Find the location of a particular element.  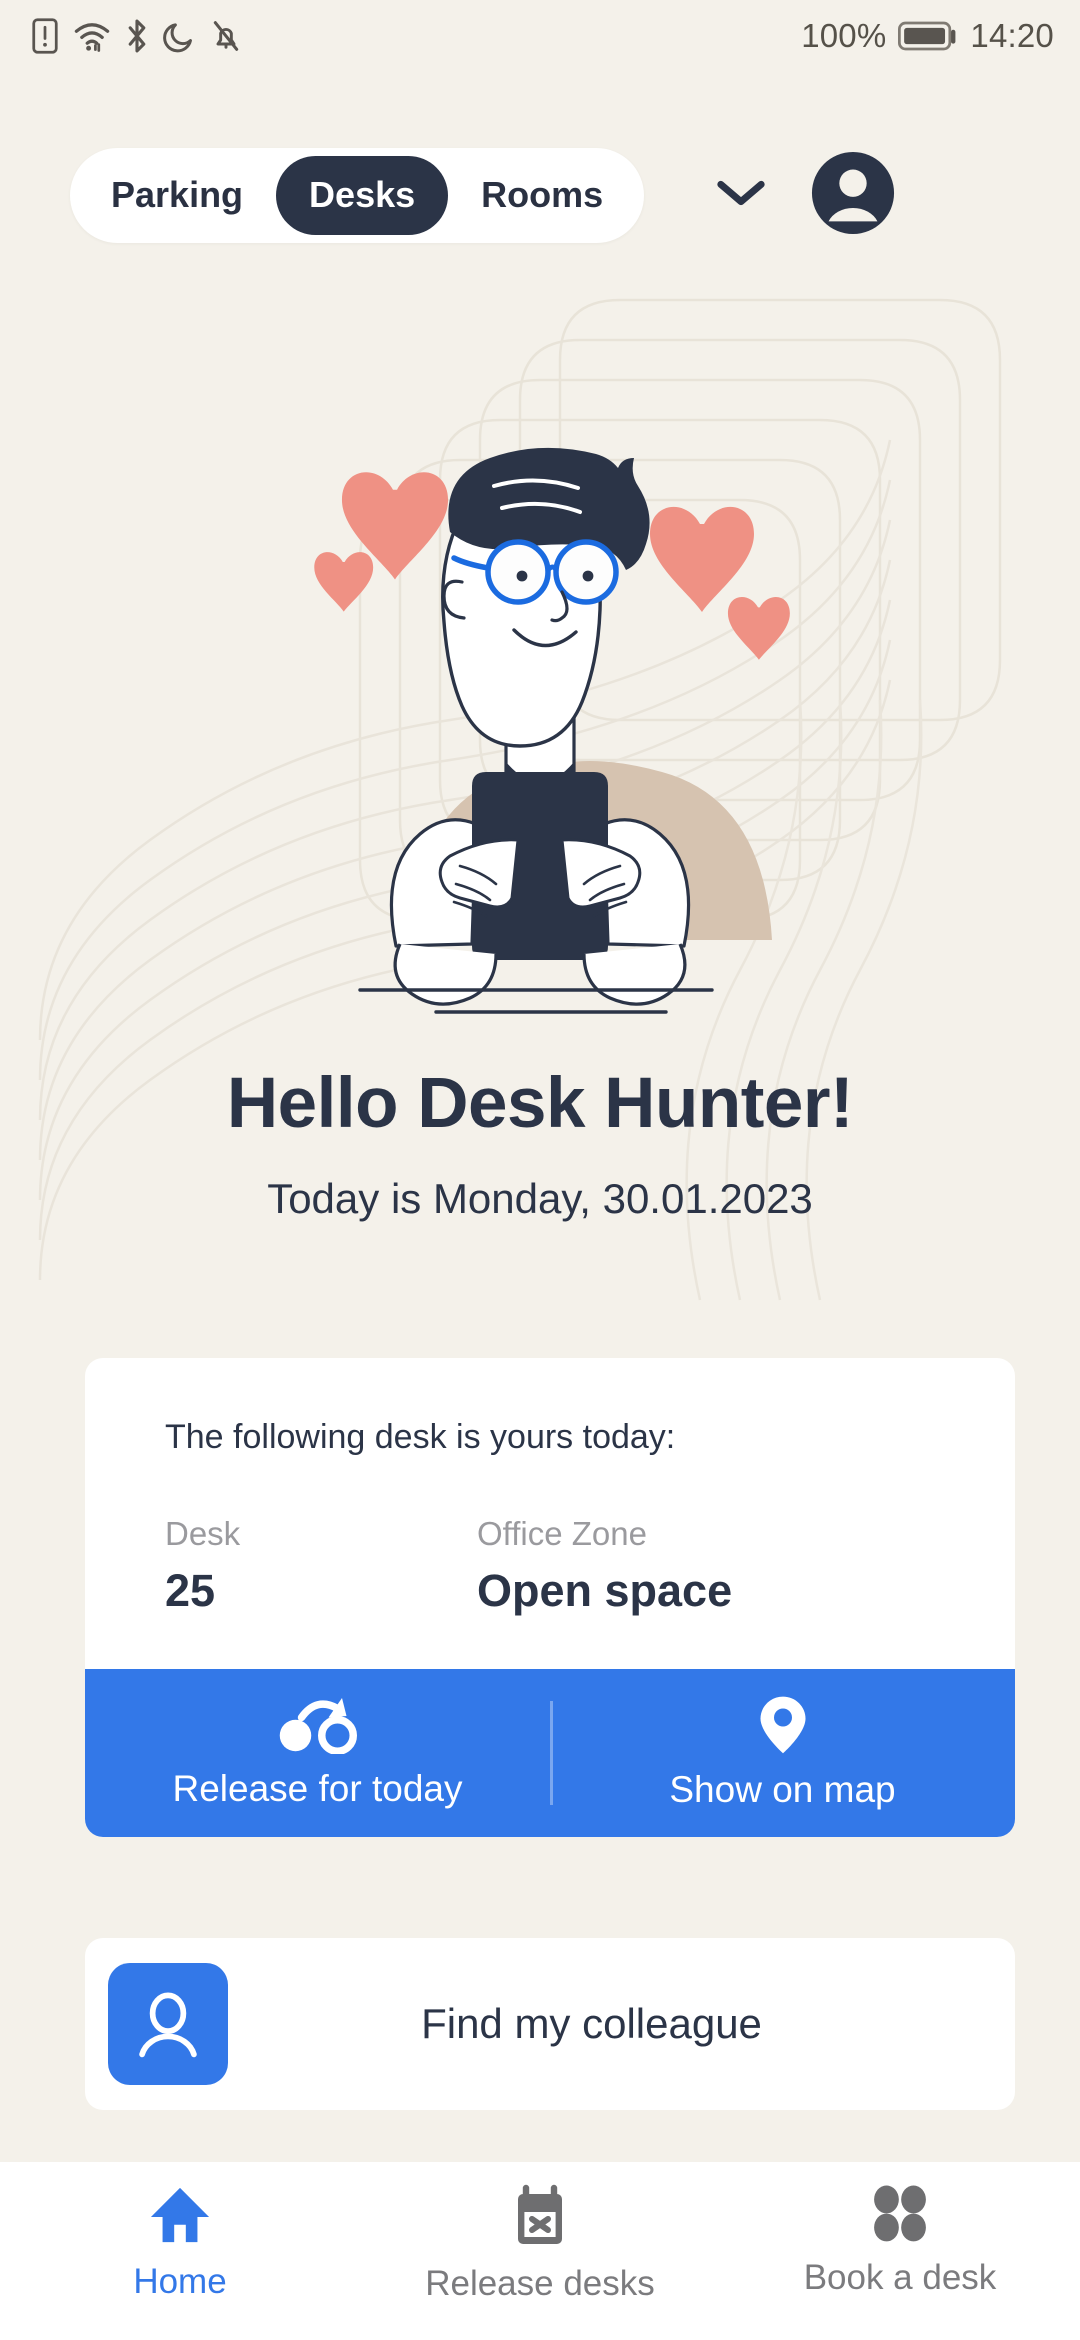

sim-alert-icon is located at coordinates (45, 36).